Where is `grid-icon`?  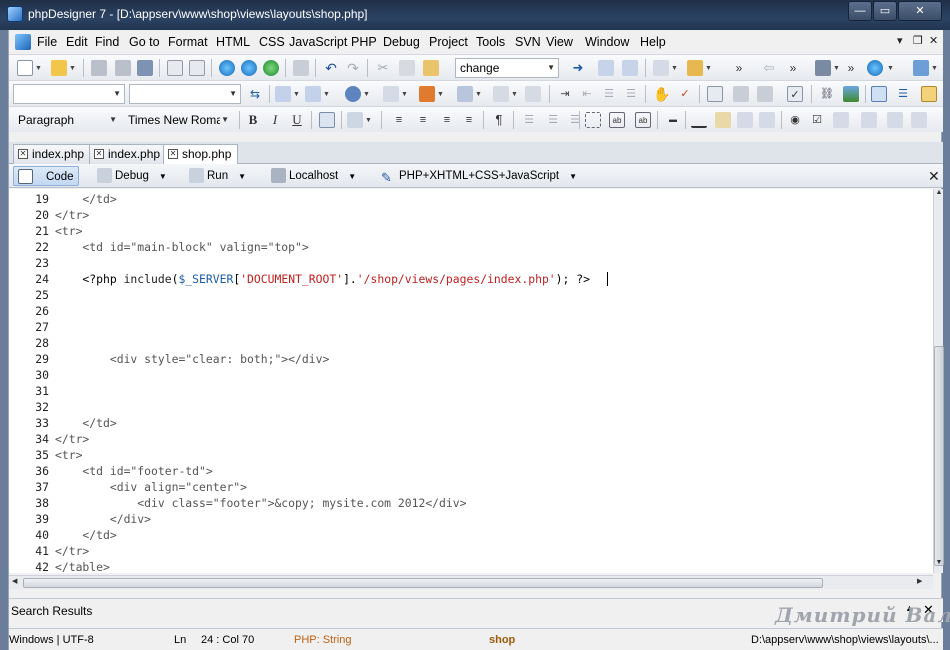
grid-icon is located at coordinates (355, 120).